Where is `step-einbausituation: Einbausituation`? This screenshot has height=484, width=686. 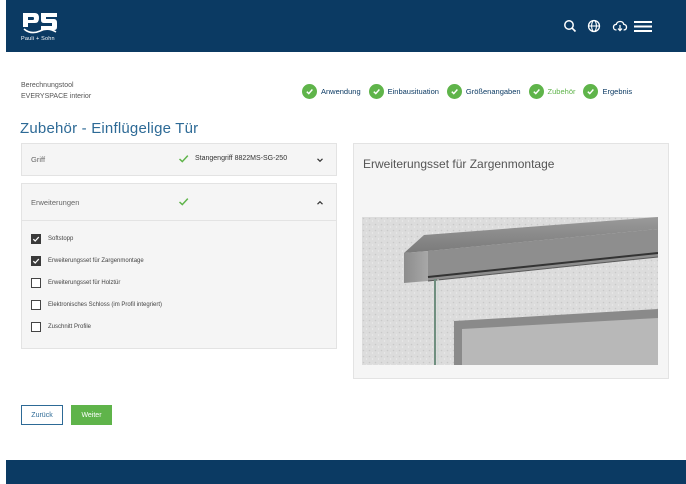 step-einbausituation: Einbausituation is located at coordinates (403, 91).